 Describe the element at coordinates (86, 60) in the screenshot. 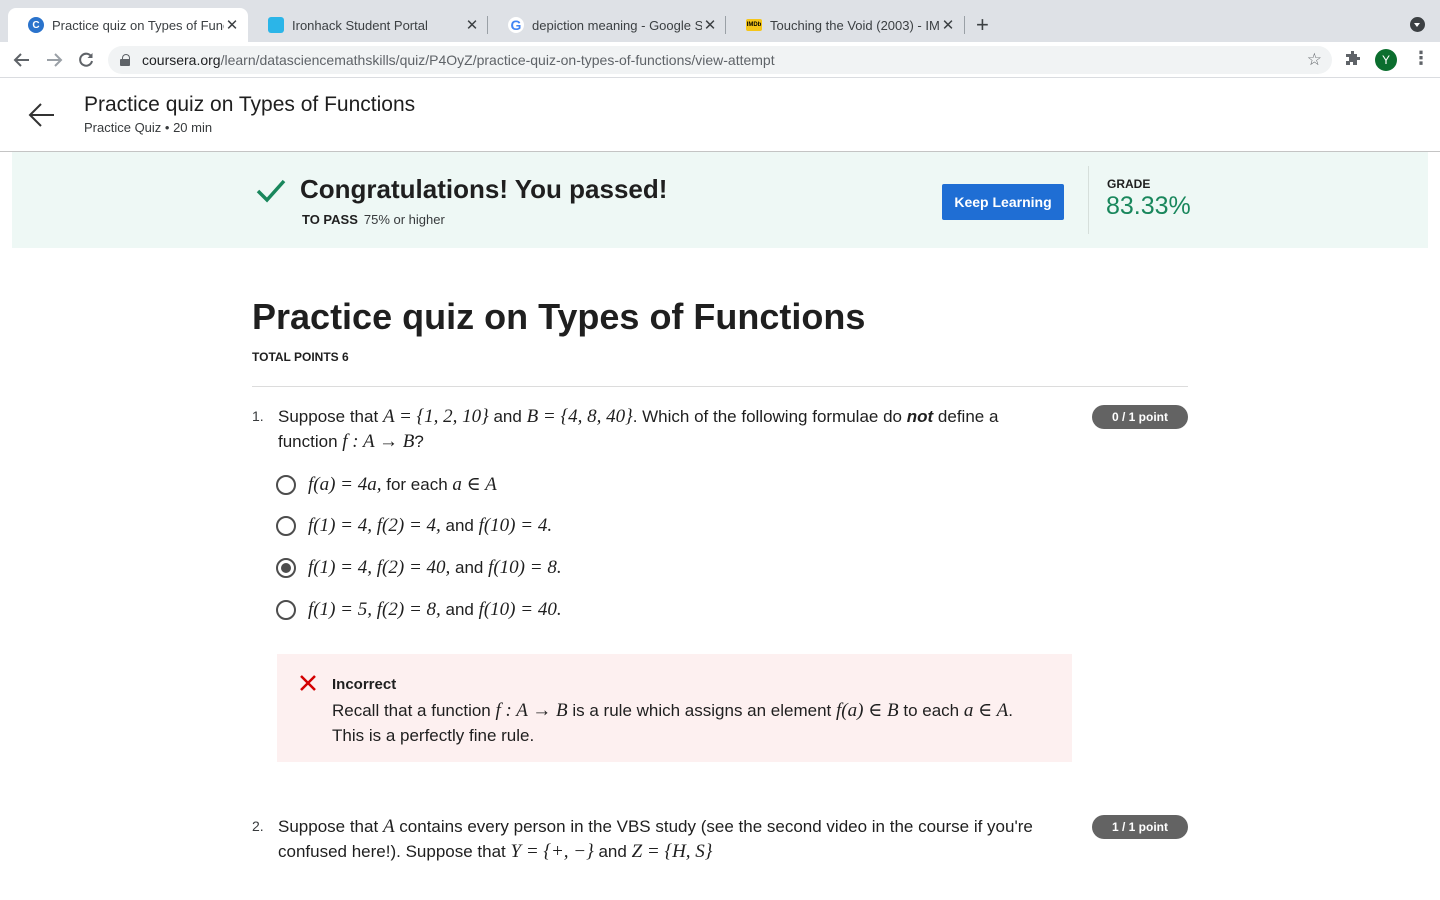

I see `reload-icon` at that location.